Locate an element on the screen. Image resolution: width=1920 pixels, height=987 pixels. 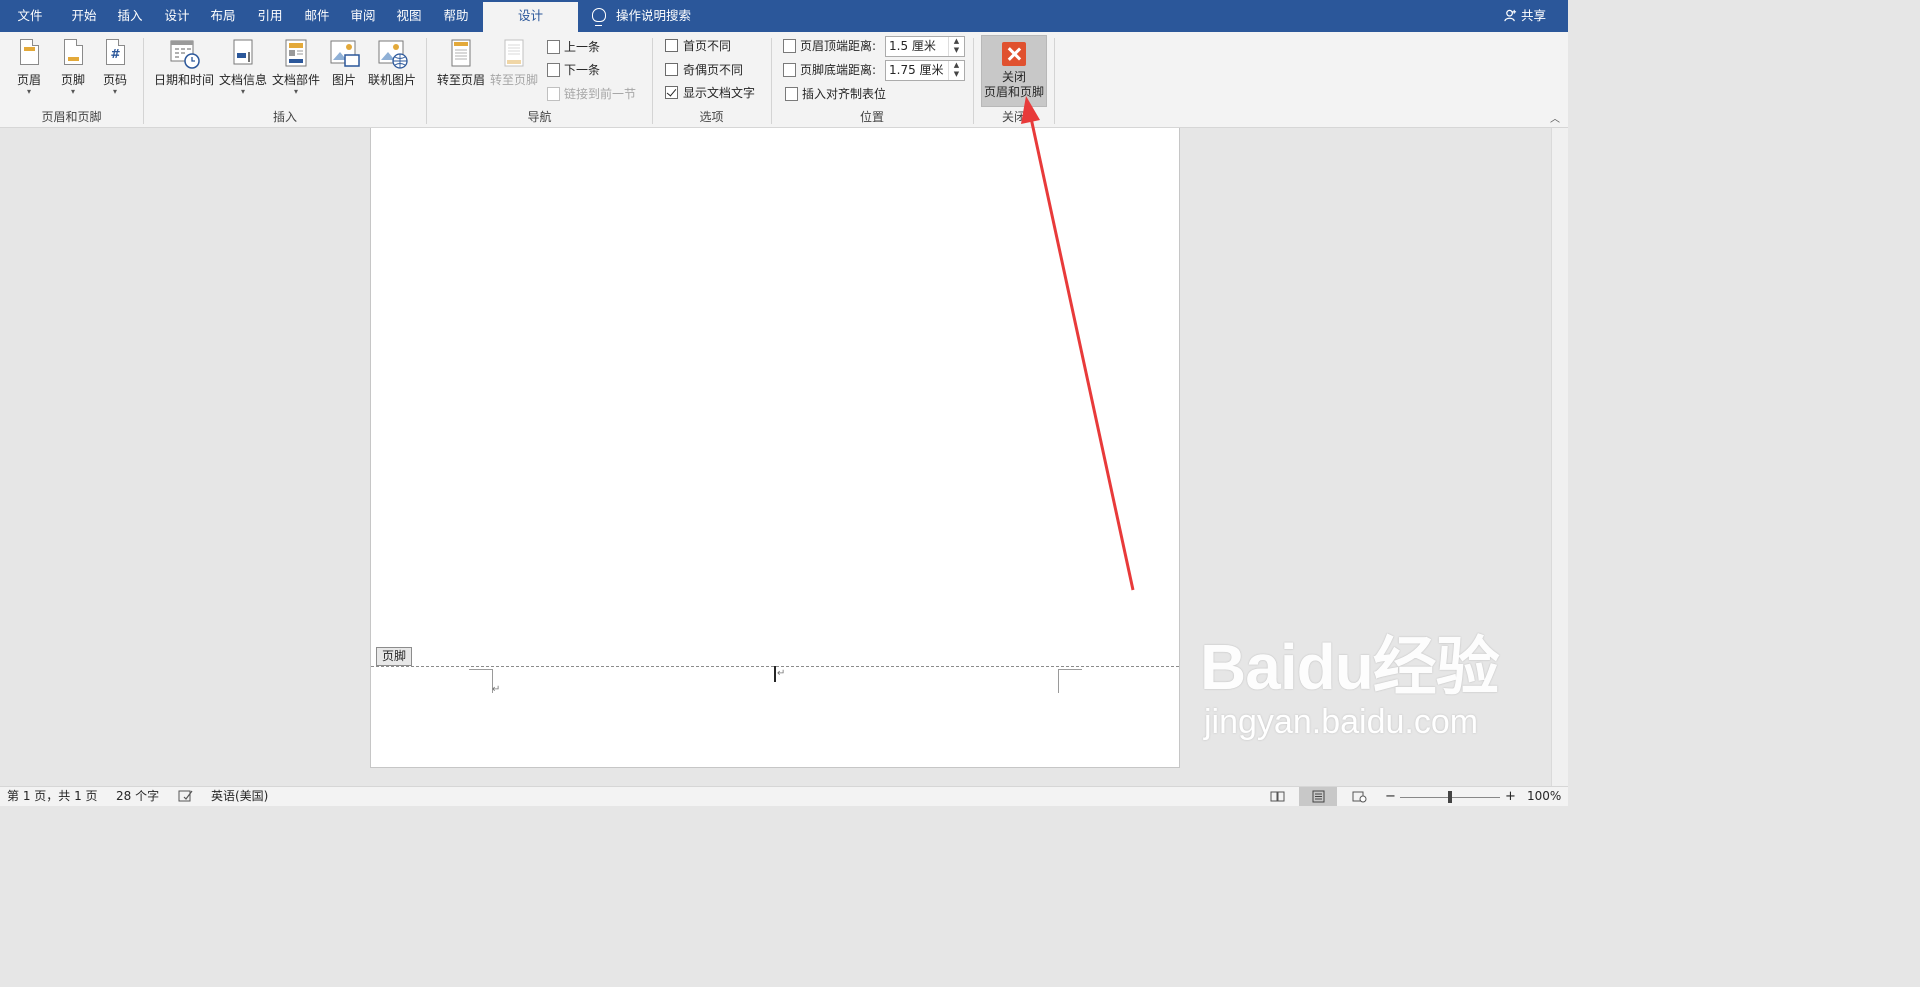
header-icon is located at coordinates (29, 54).